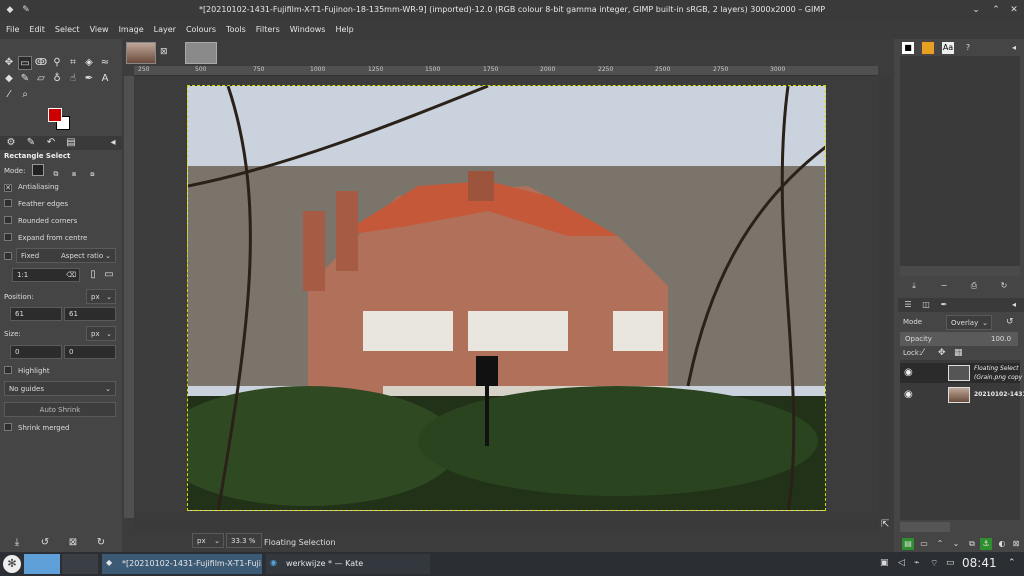 This screenshot has height=576, width=1024. What do you see at coordinates (36, 27) in the screenshot?
I see `menu-edit: Edit` at bounding box center [36, 27].